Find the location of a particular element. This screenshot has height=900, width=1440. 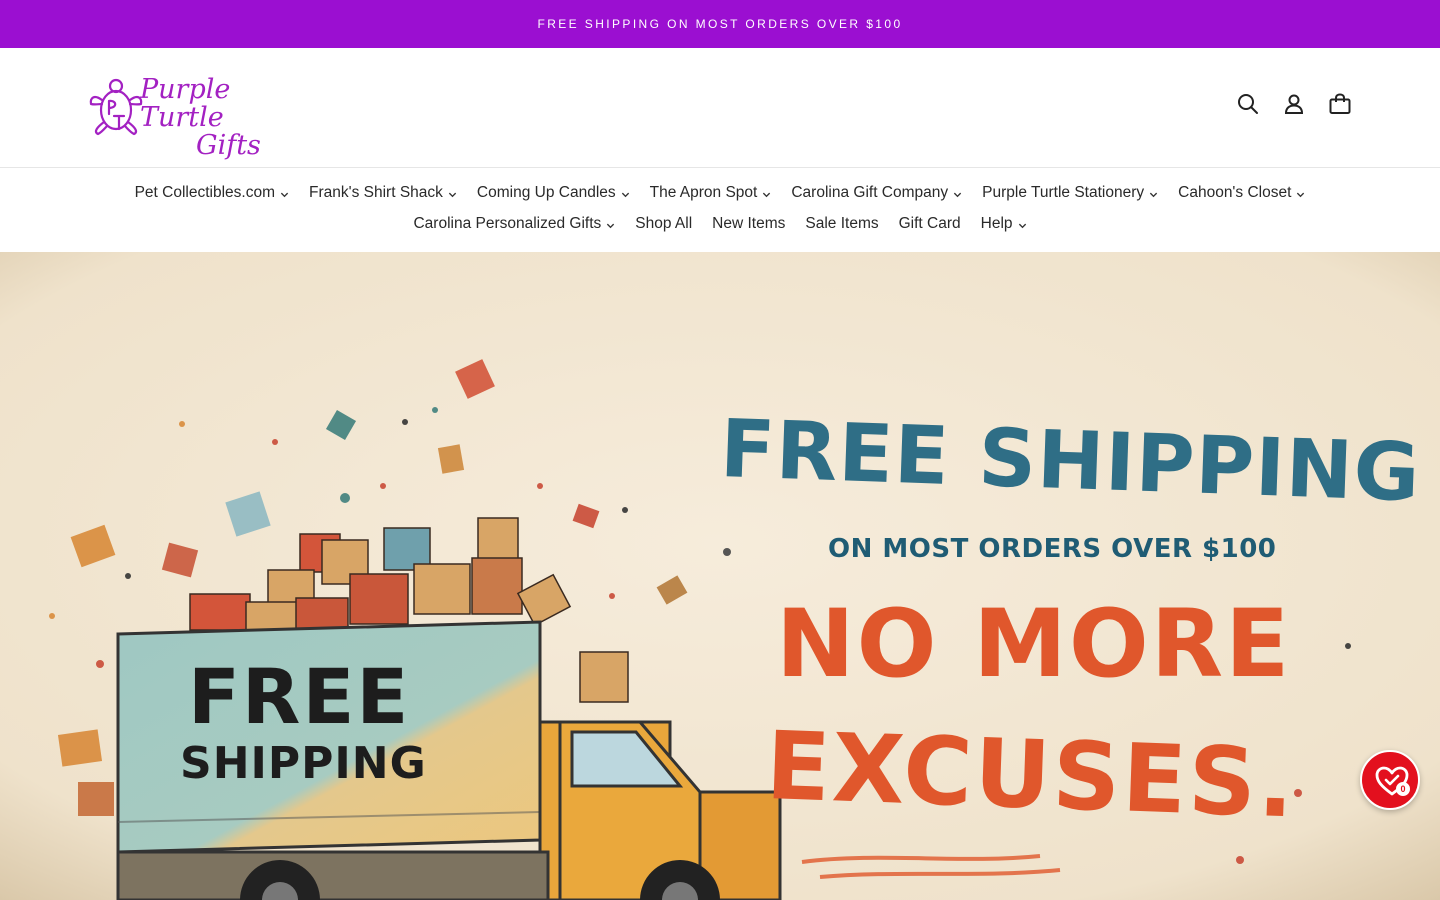

brand-wordmark: Purple Turtle Gifts is located at coordinates (228, 118).